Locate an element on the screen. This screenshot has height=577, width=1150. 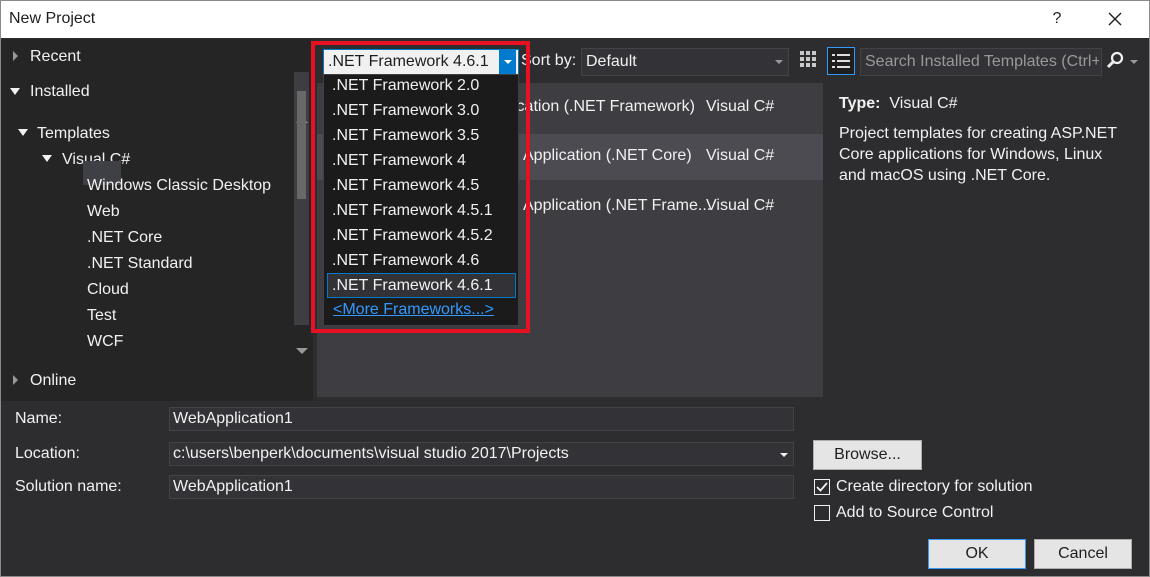
tree-item-installed: Installed is located at coordinates (60, 92).